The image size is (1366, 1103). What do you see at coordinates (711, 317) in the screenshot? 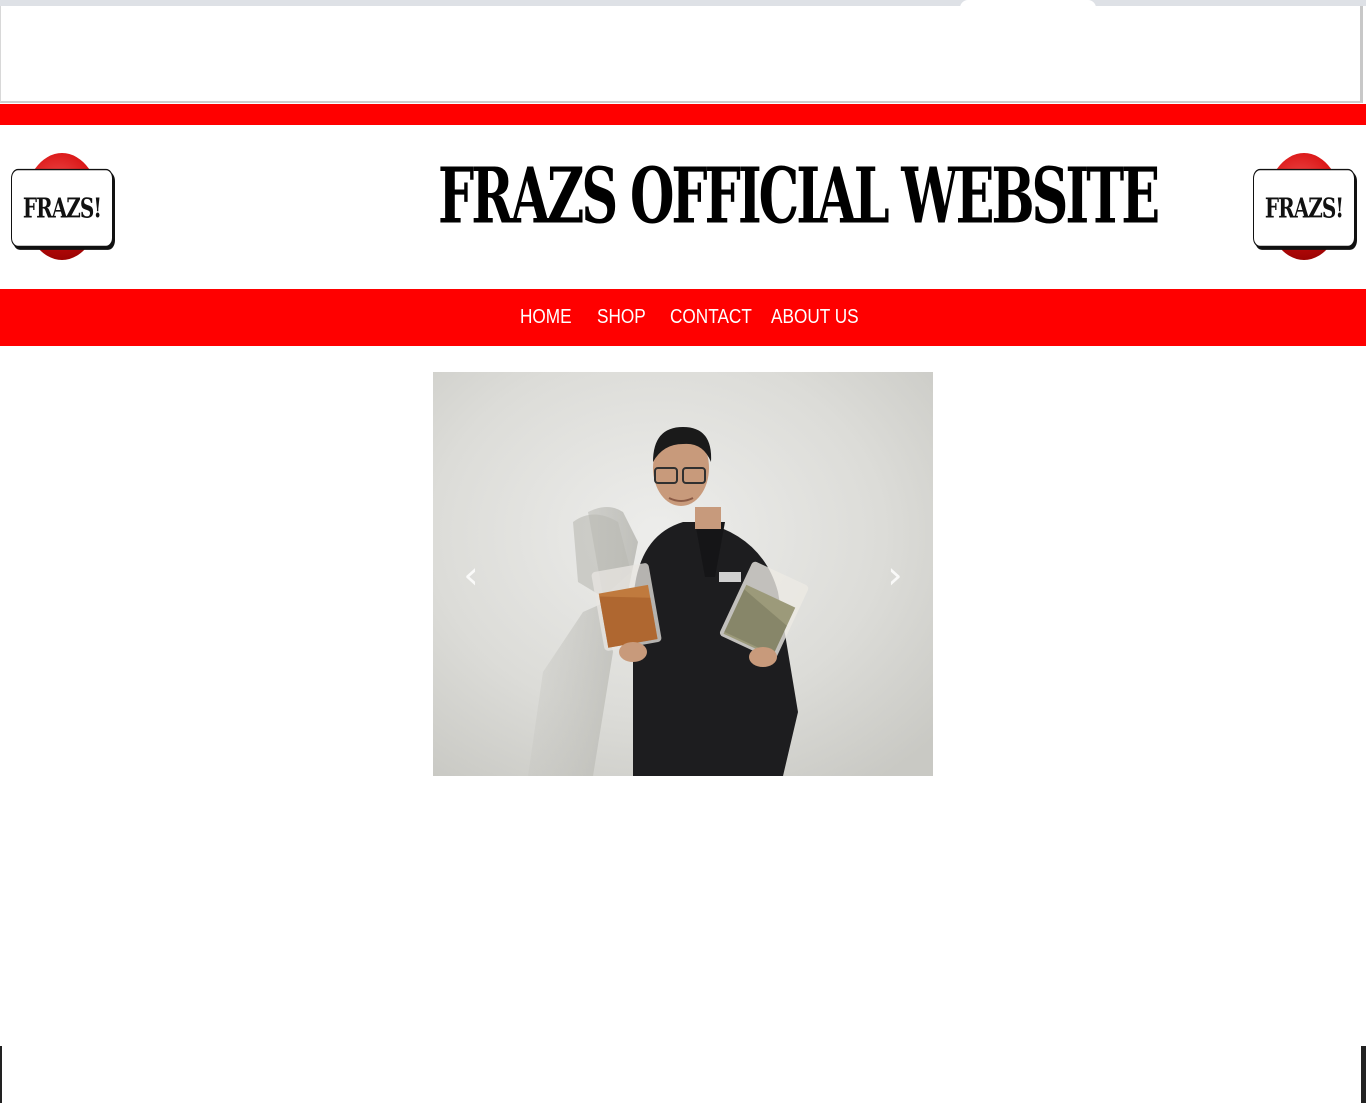
I see `nav-item-contact: CONTACT` at bounding box center [711, 317].